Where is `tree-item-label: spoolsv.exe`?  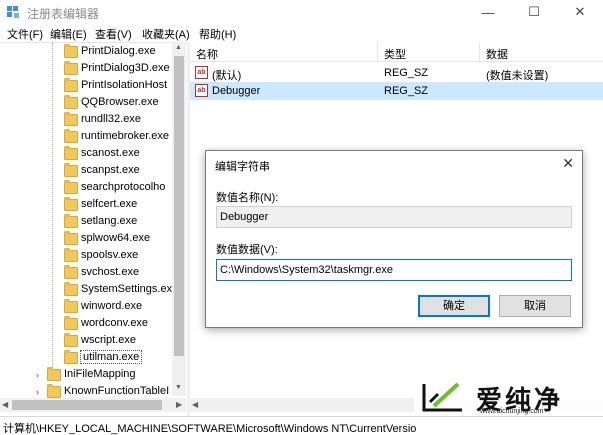 tree-item-label: spoolsv.exe is located at coordinates (110, 255).